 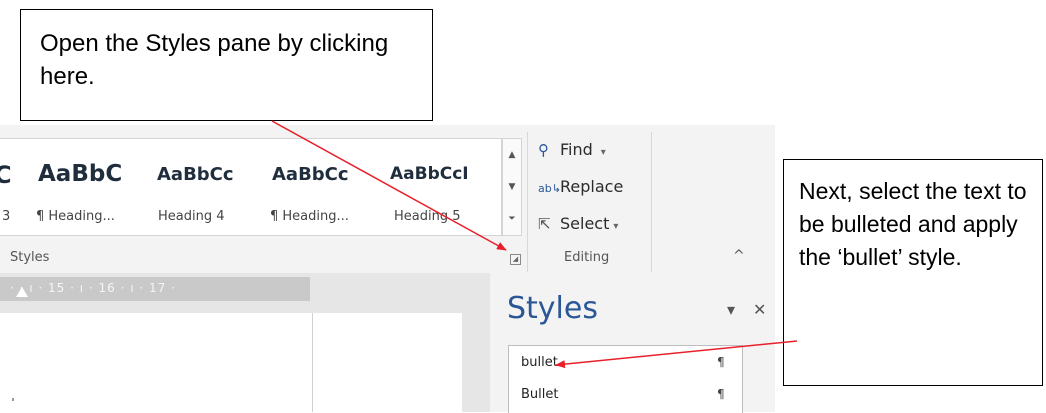 What do you see at coordinates (312, 362) in the screenshot?
I see `page-margin-line` at bounding box center [312, 362].